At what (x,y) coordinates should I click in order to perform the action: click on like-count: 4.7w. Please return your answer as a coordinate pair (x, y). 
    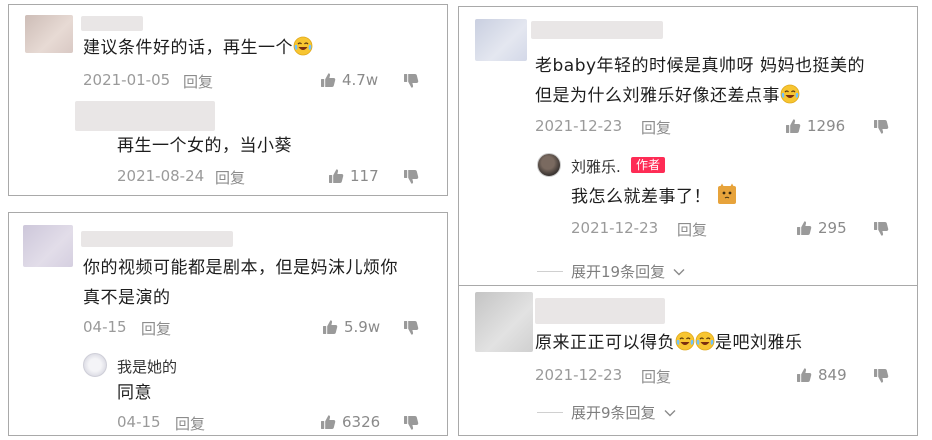
    Looking at the image, I should click on (360, 80).